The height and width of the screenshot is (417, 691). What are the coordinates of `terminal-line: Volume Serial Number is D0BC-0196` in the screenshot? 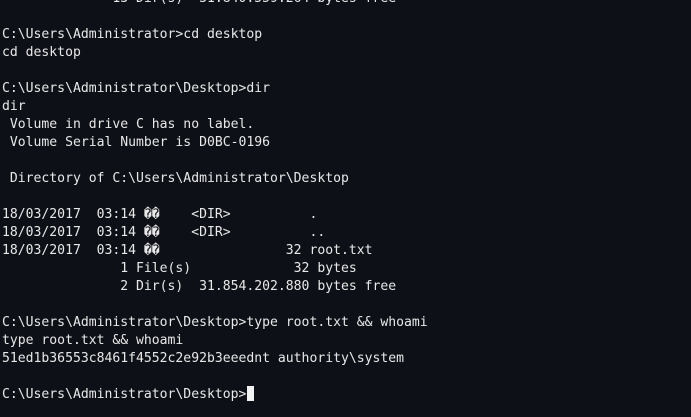 It's located at (136, 142).